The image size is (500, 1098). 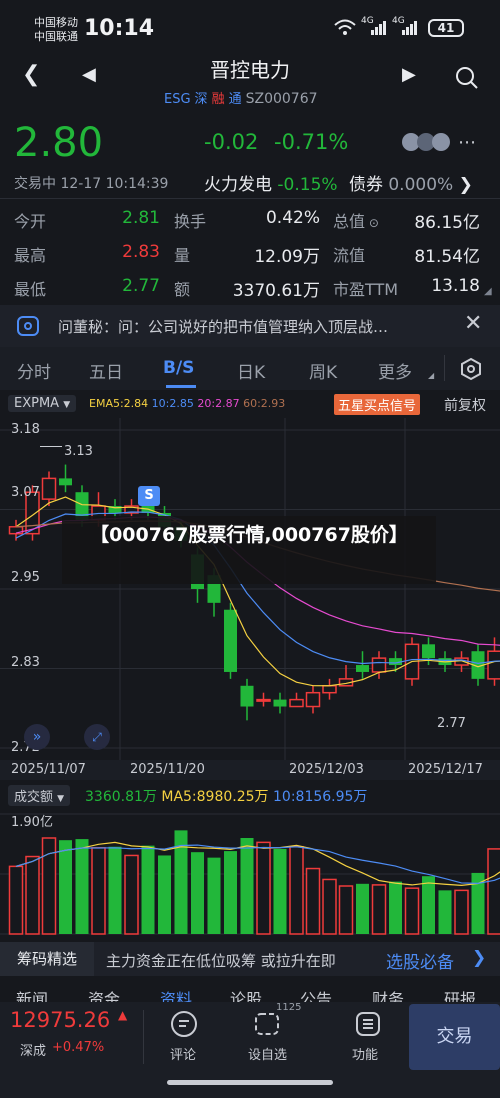 I want to click on expand-left-icon: », so click(x=37, y=737).